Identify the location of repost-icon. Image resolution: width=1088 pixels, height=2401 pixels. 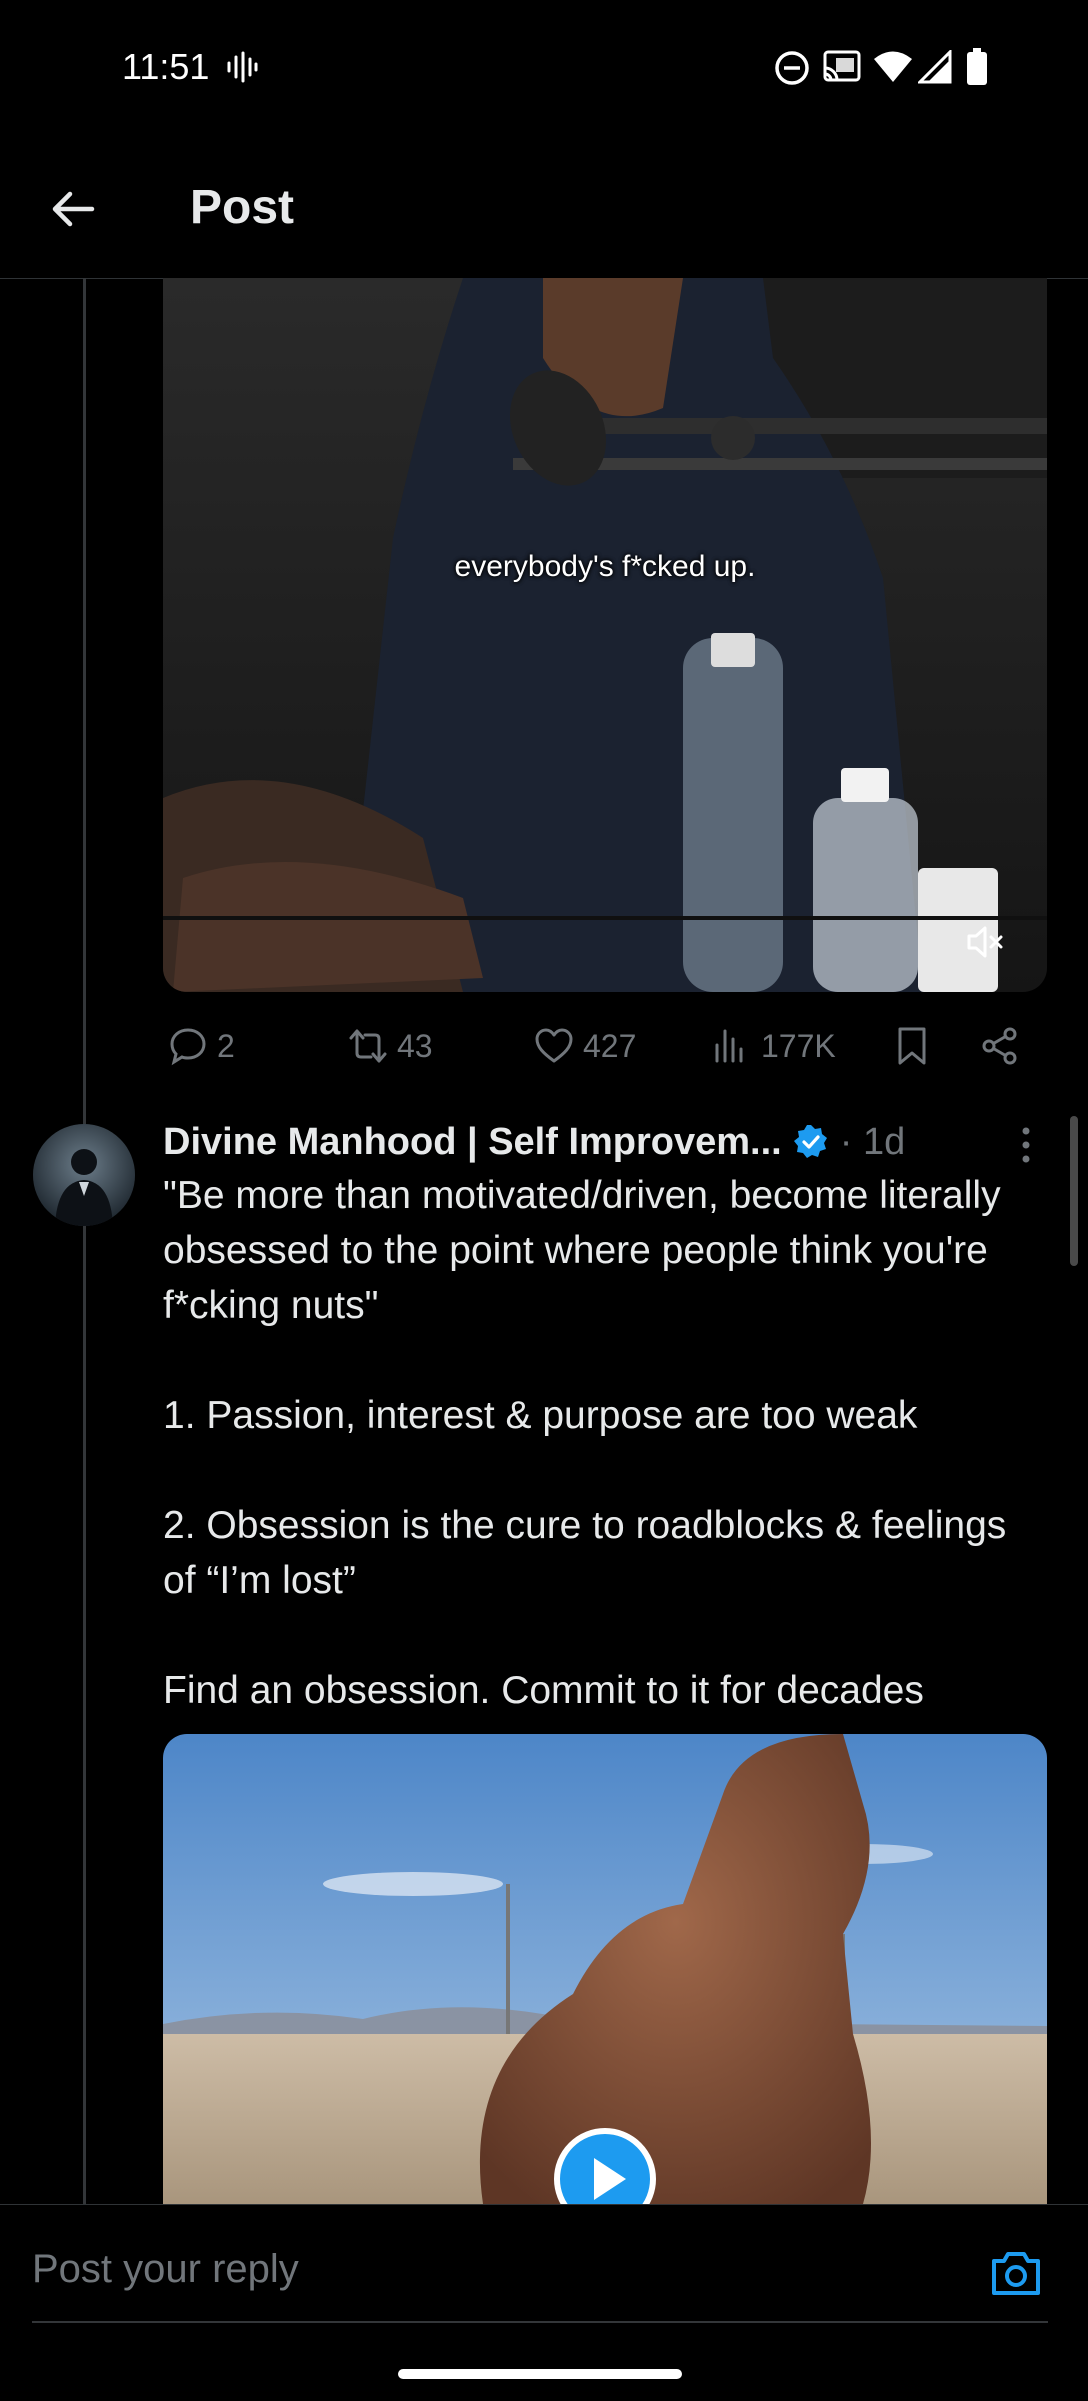
(368, 1046).